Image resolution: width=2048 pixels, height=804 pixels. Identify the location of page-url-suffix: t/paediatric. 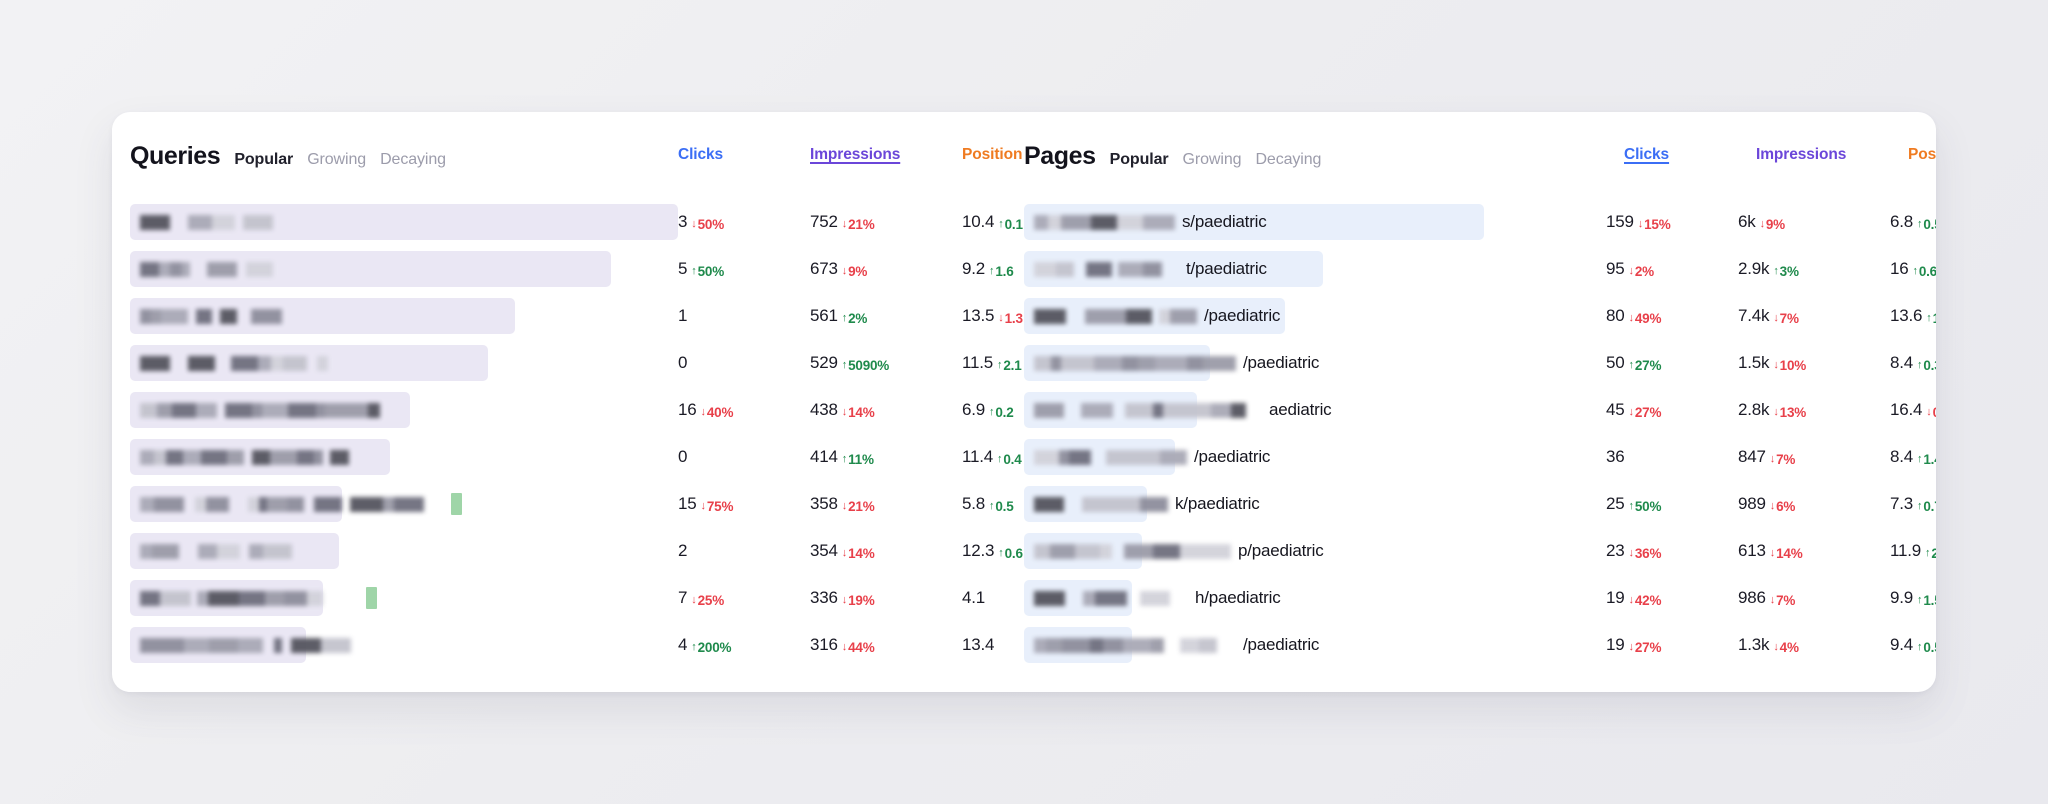
(1226, 268).